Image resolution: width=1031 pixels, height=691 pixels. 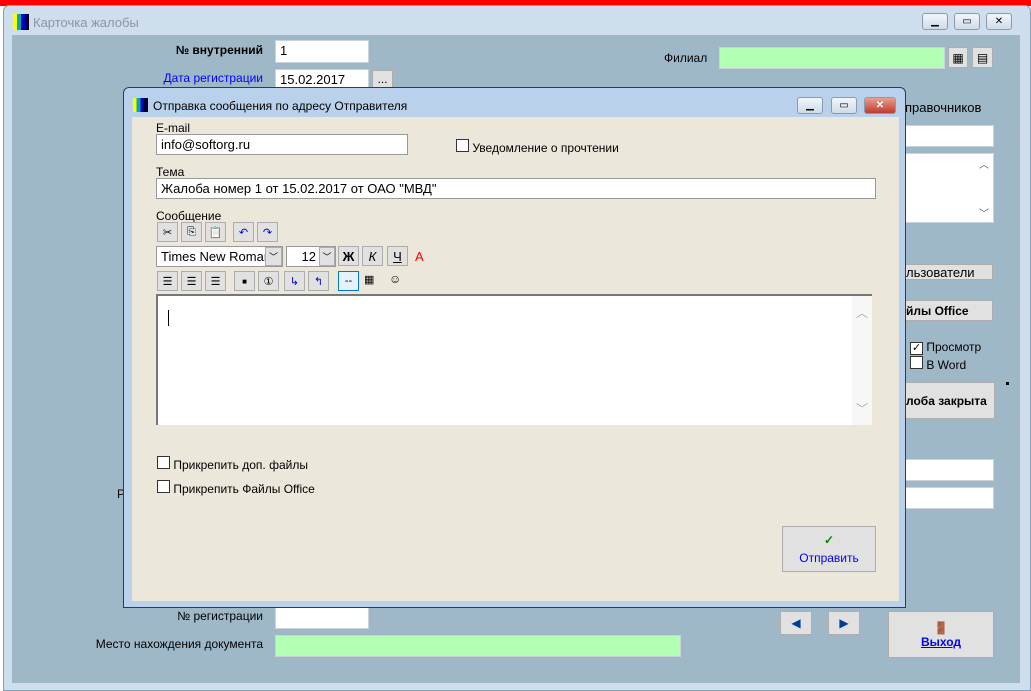 I want to click on text-cursor, so click(x=168, y=318).